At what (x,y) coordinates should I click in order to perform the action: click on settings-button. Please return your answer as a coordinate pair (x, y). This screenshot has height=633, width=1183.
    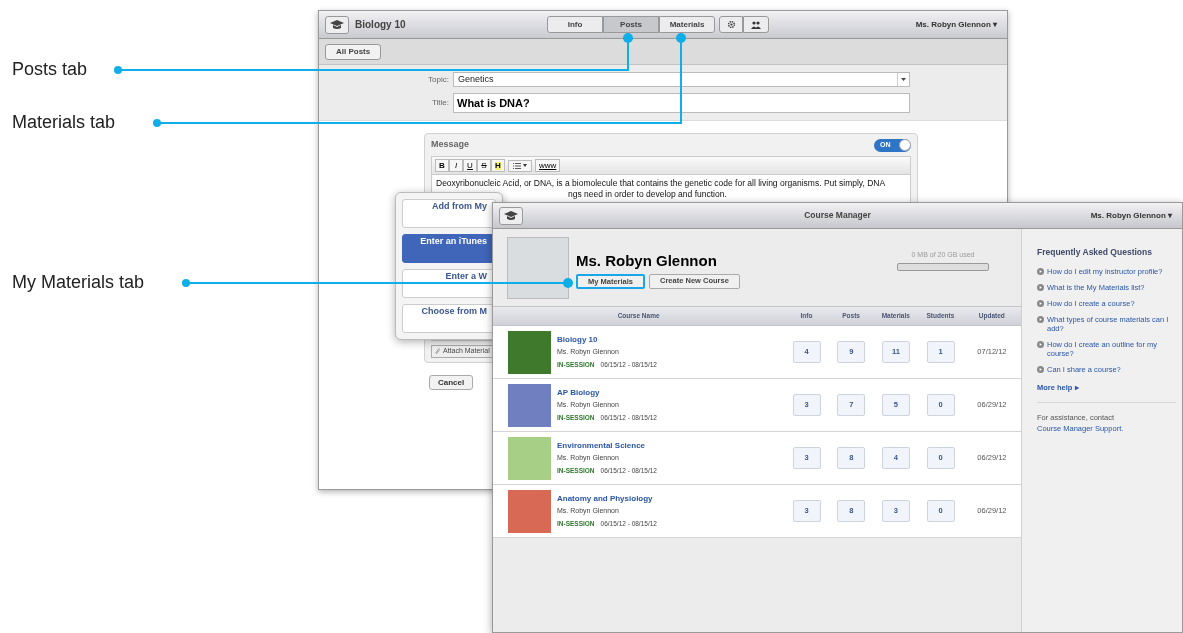
    Looking at the image, I should click on (731, 24).